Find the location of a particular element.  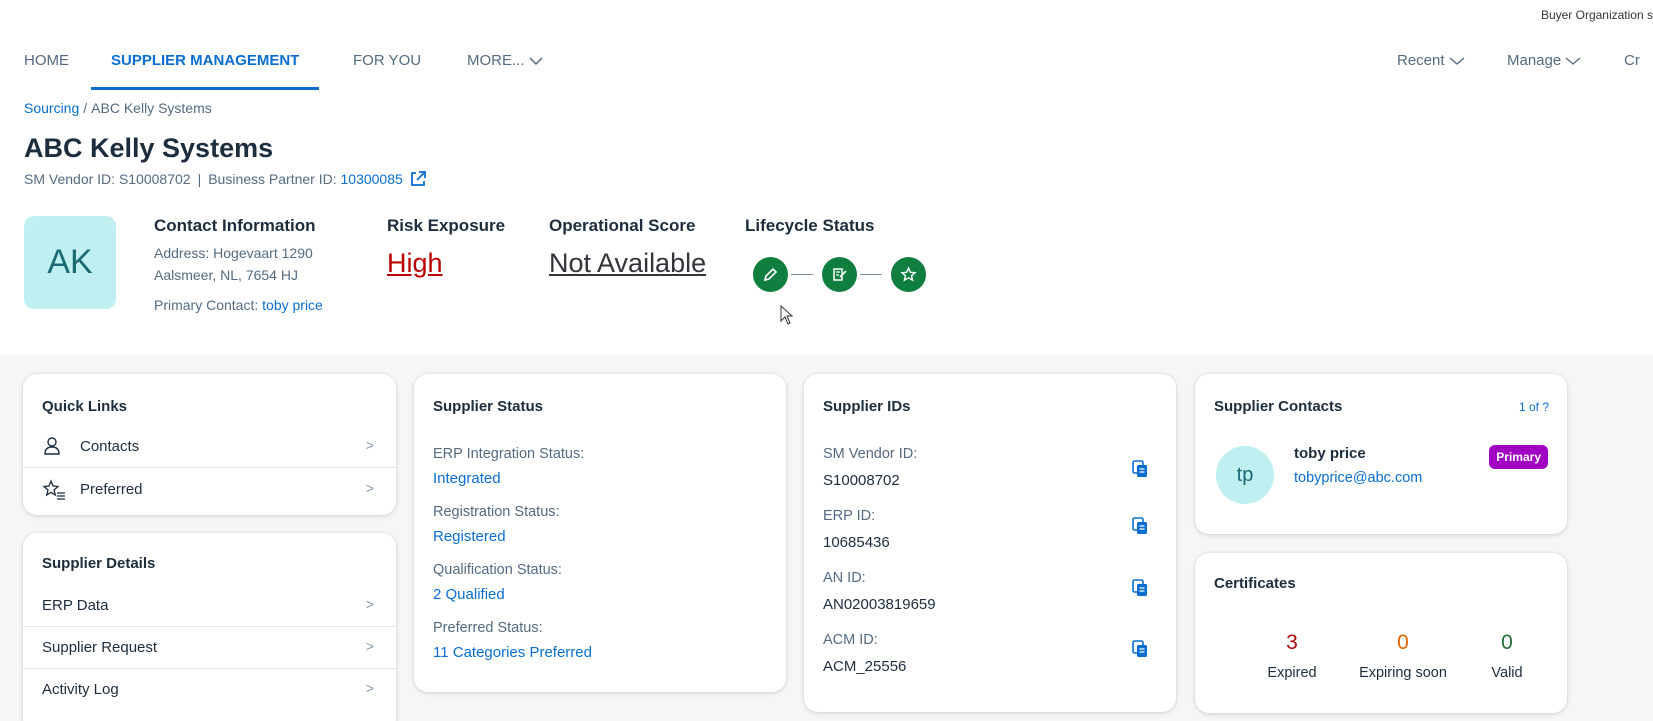

breadcrumb: Sourcing / ABC Kelly Systems is located at coordinates (118, 108).